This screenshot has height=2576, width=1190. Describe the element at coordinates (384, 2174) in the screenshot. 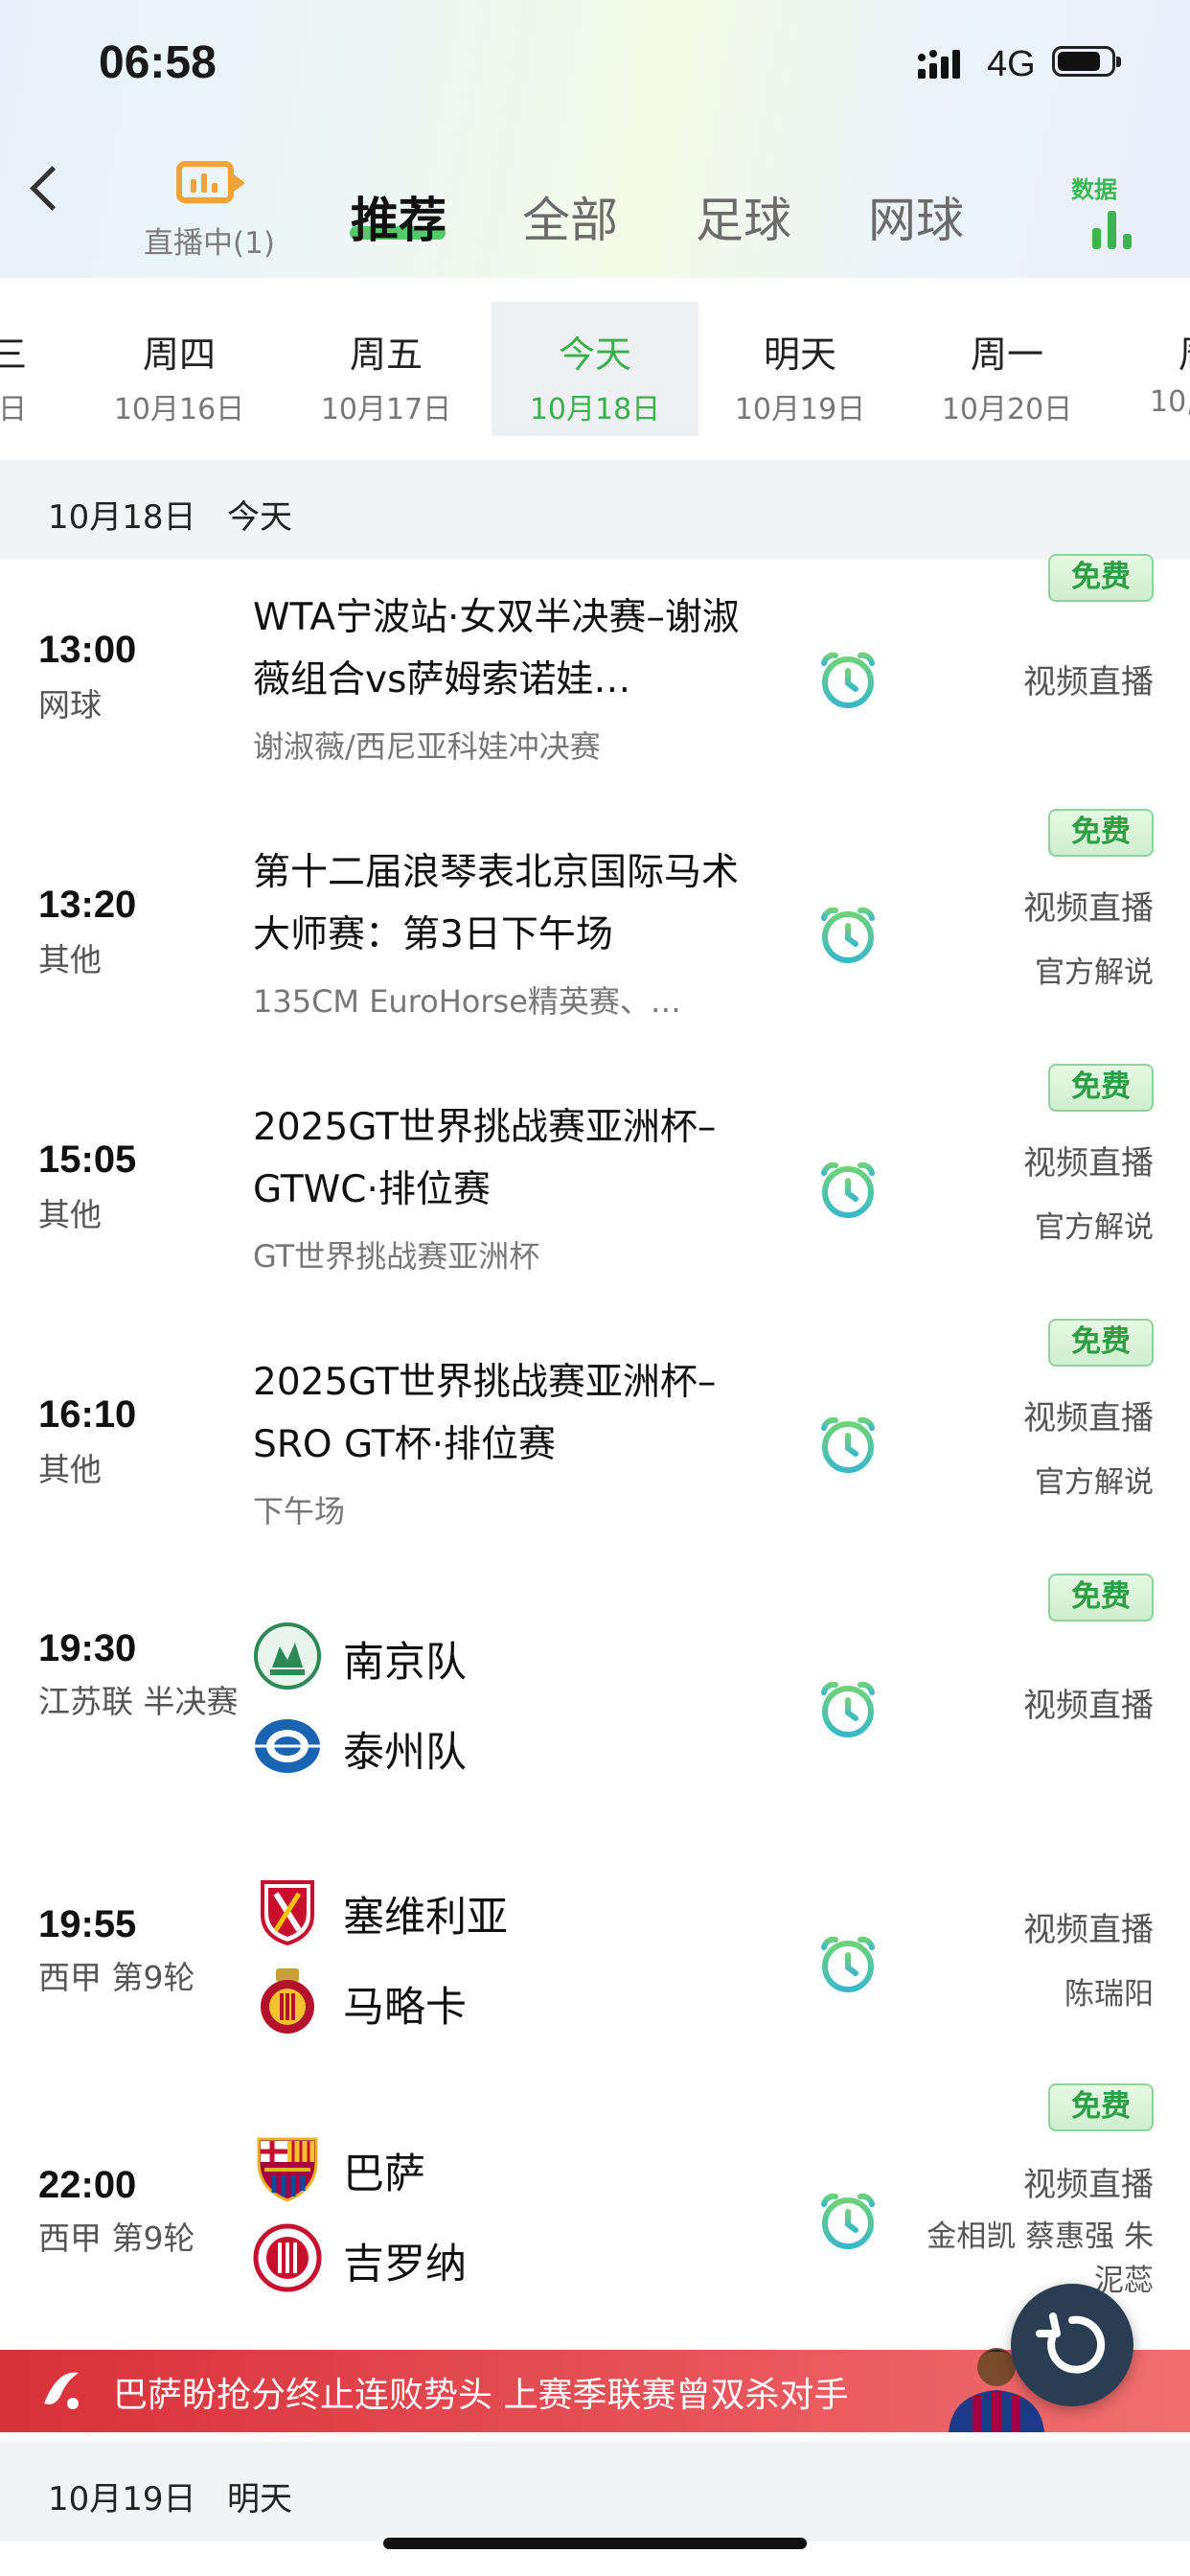

I see `home-team-name: 巴萨` at that location.